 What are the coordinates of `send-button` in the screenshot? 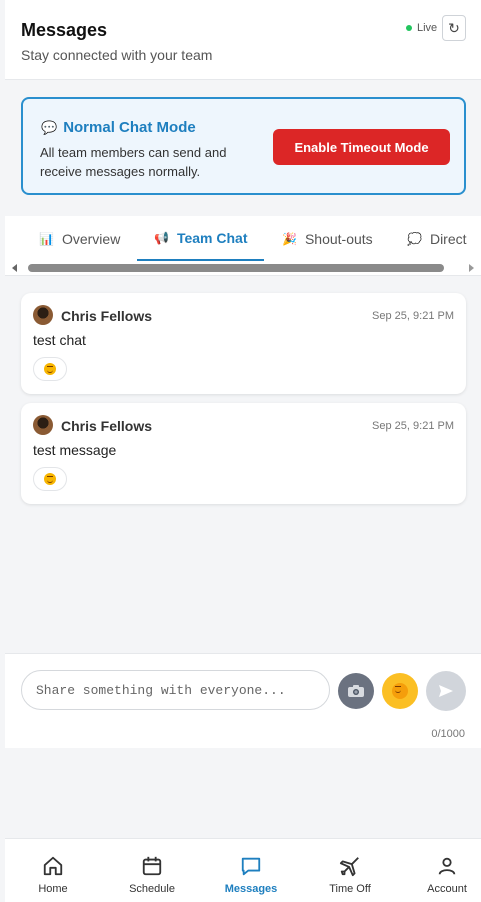 It's located at (446, 691).